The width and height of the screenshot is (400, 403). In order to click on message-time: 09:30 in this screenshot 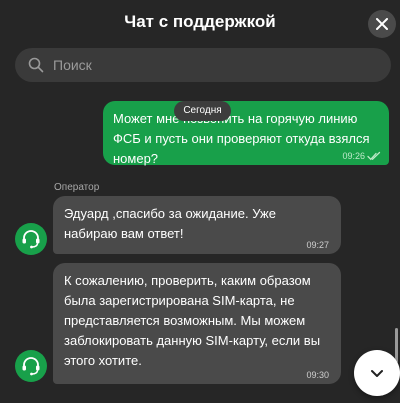, I will do `click(317, 375)`.